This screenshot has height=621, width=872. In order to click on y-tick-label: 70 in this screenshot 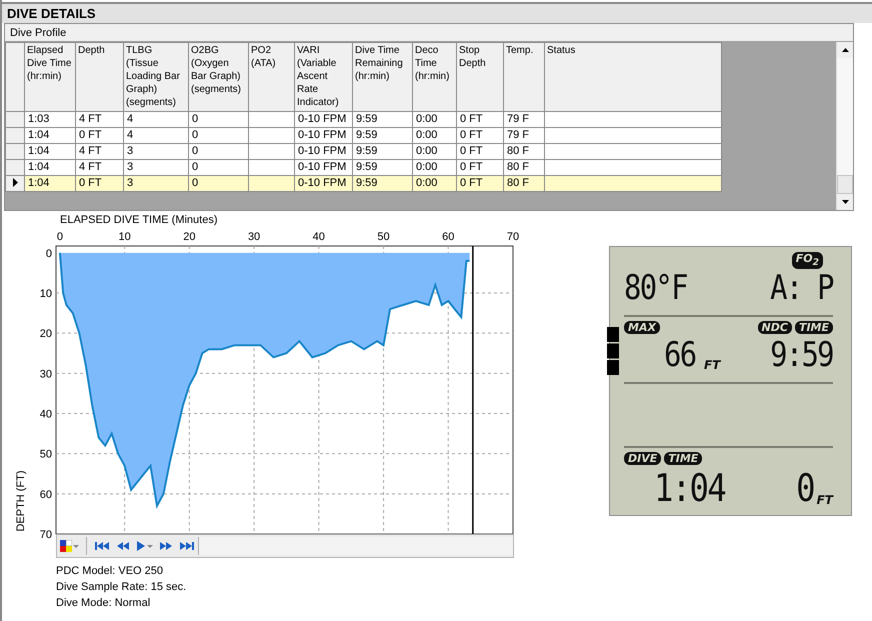, I will do `click(46, 535)`.